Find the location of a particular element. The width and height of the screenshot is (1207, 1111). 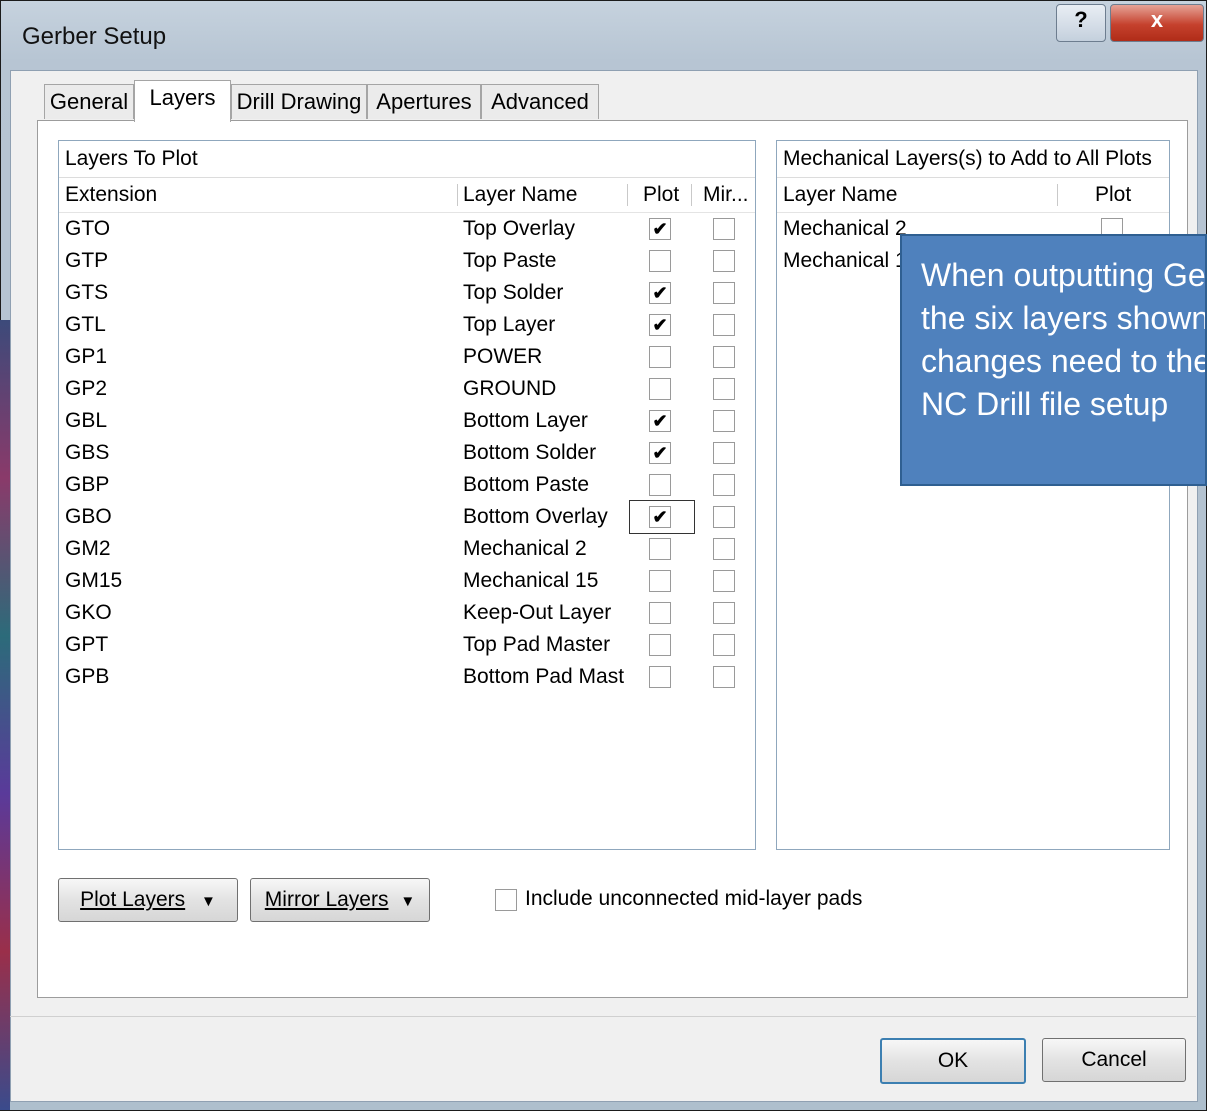

tab-layers: Layers is located at coordinates (182, 101).